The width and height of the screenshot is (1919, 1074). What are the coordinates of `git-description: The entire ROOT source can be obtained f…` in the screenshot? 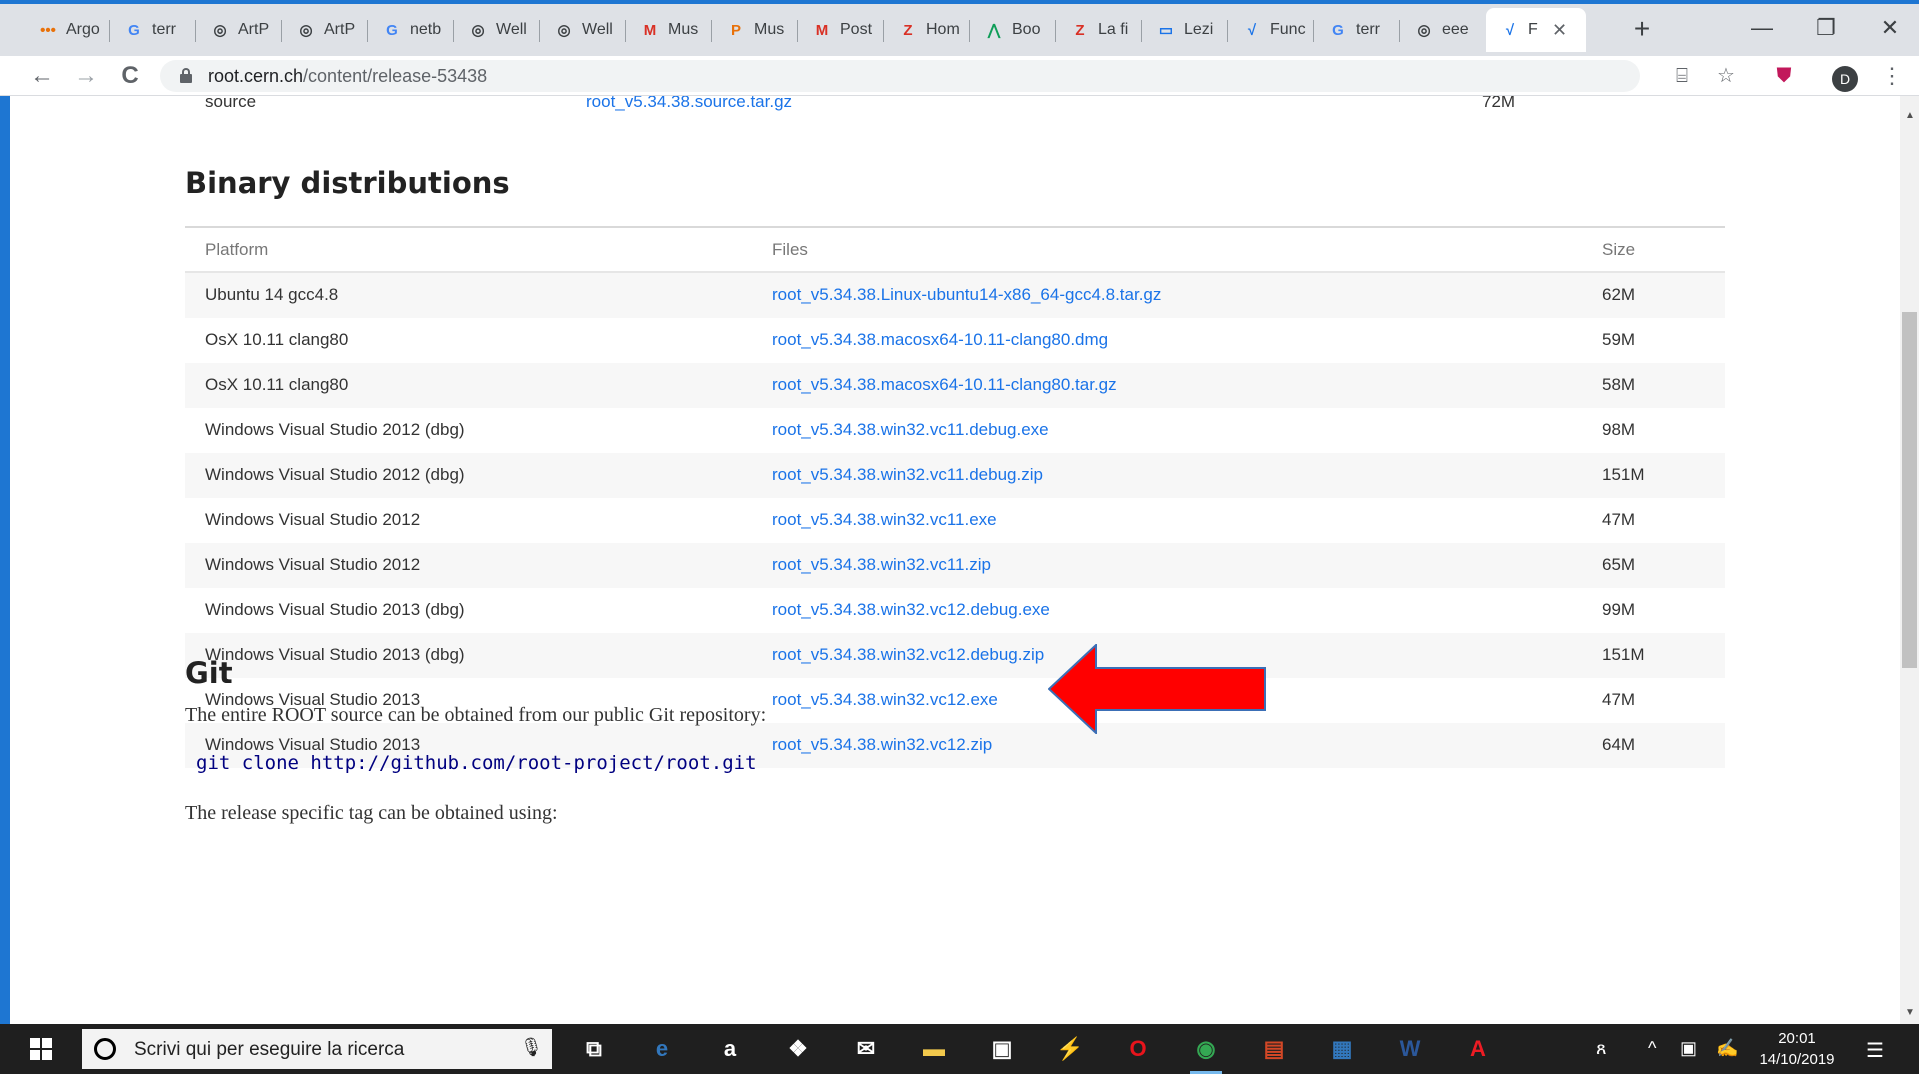 It's located at (476, 715).